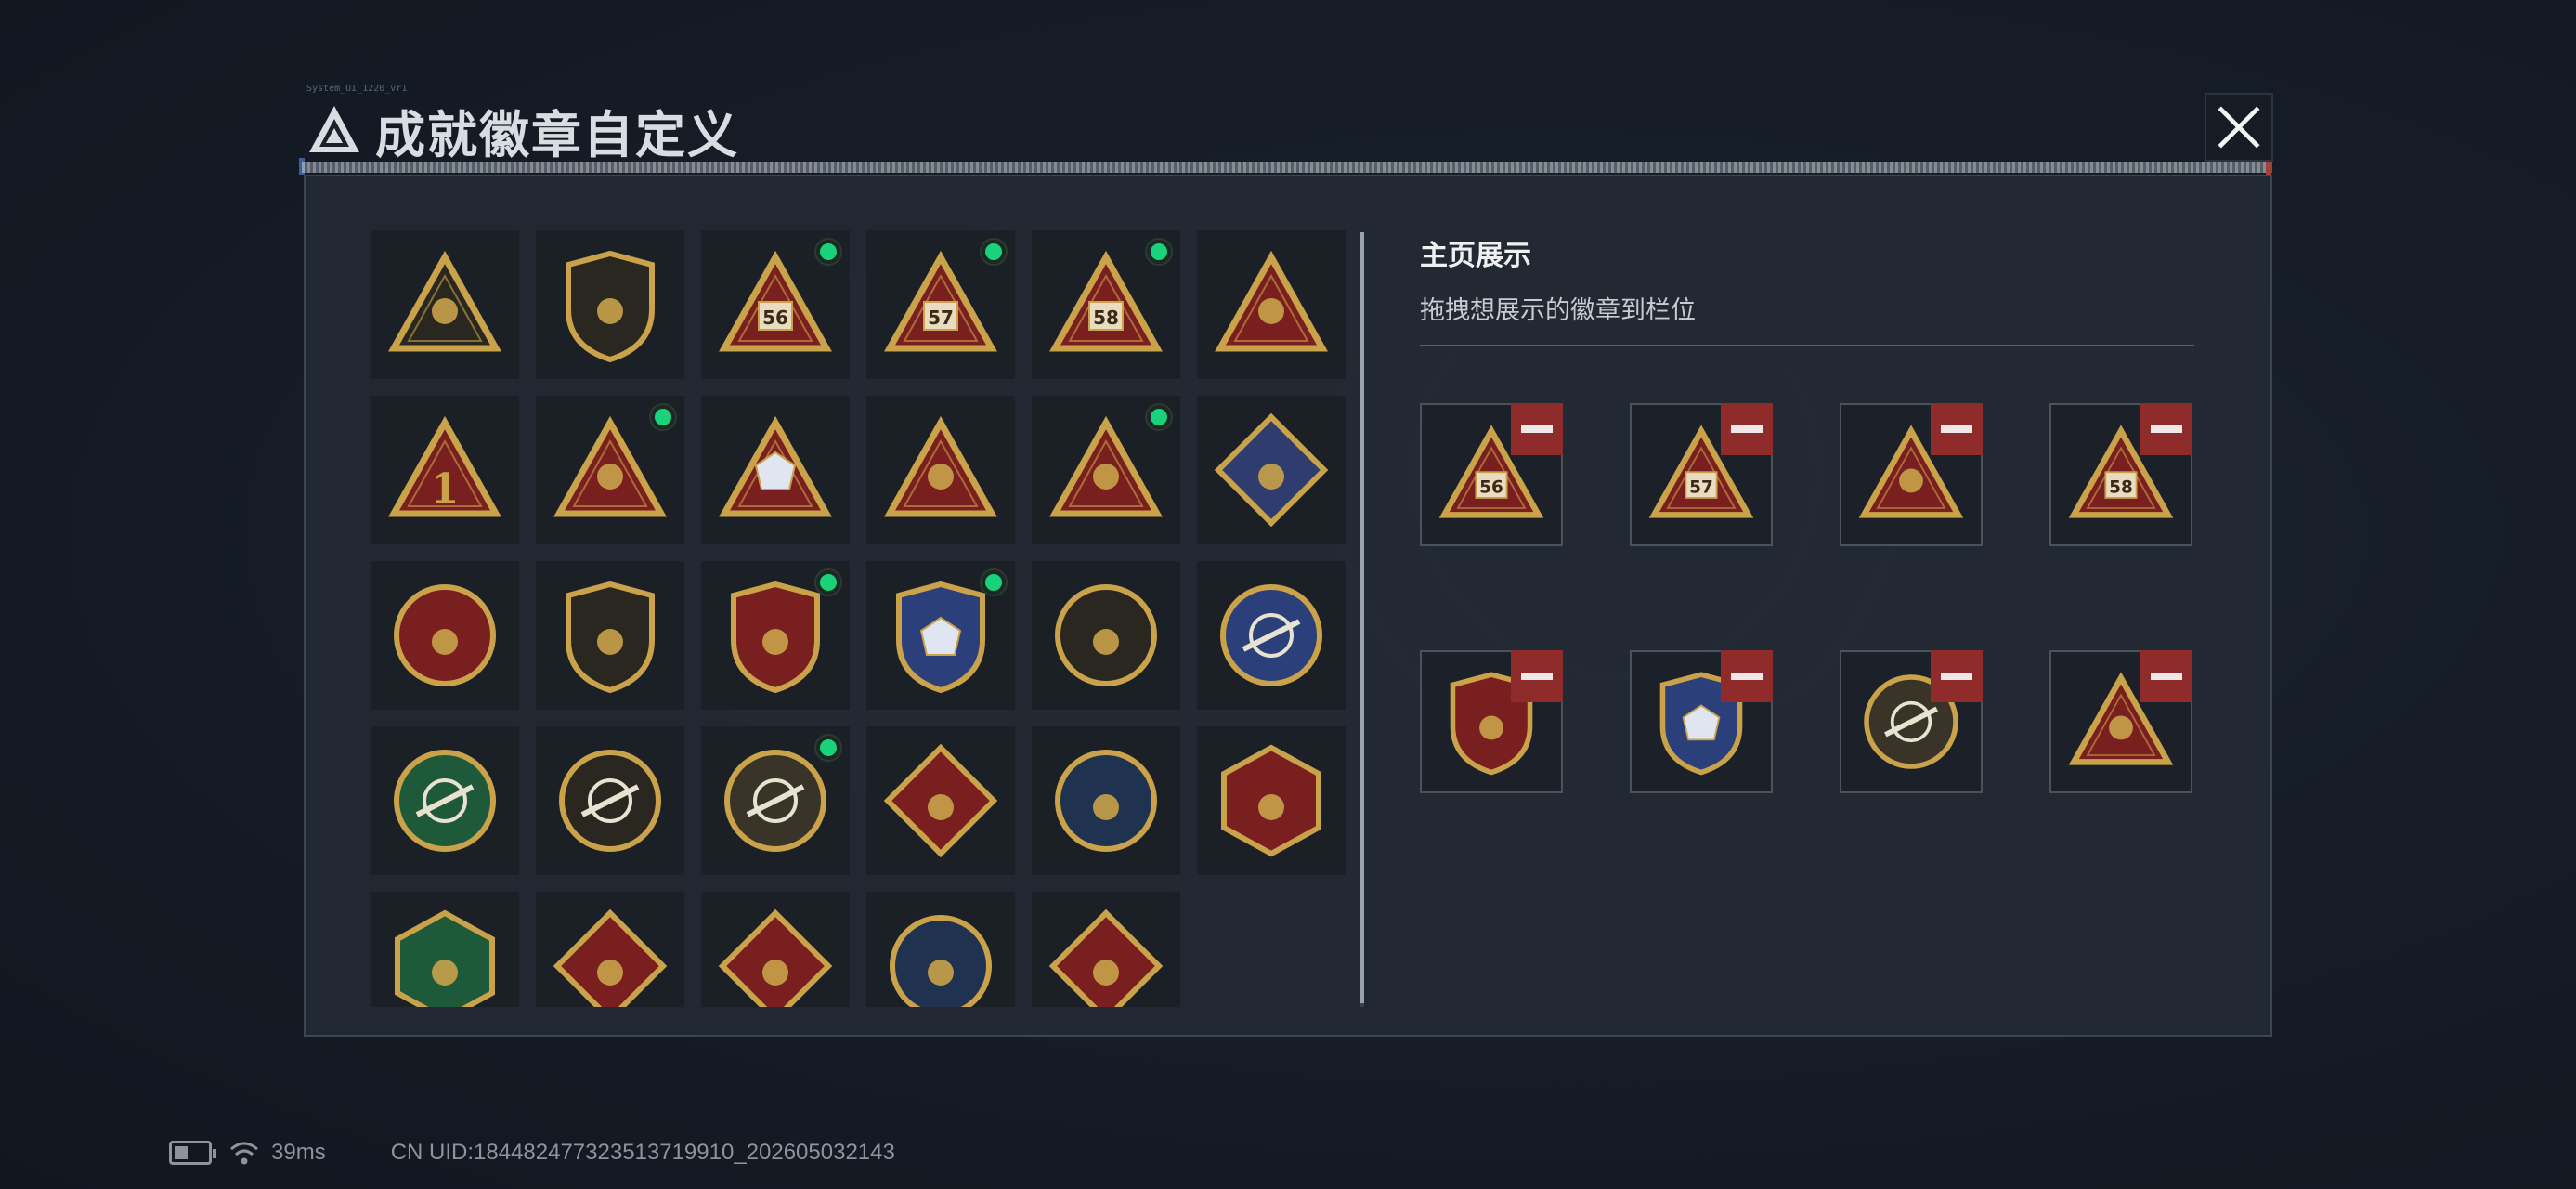 This screenshot has height=1189, width=2576. I want to click on s6-triangle-badge-icon: 56, so click(775, 301).